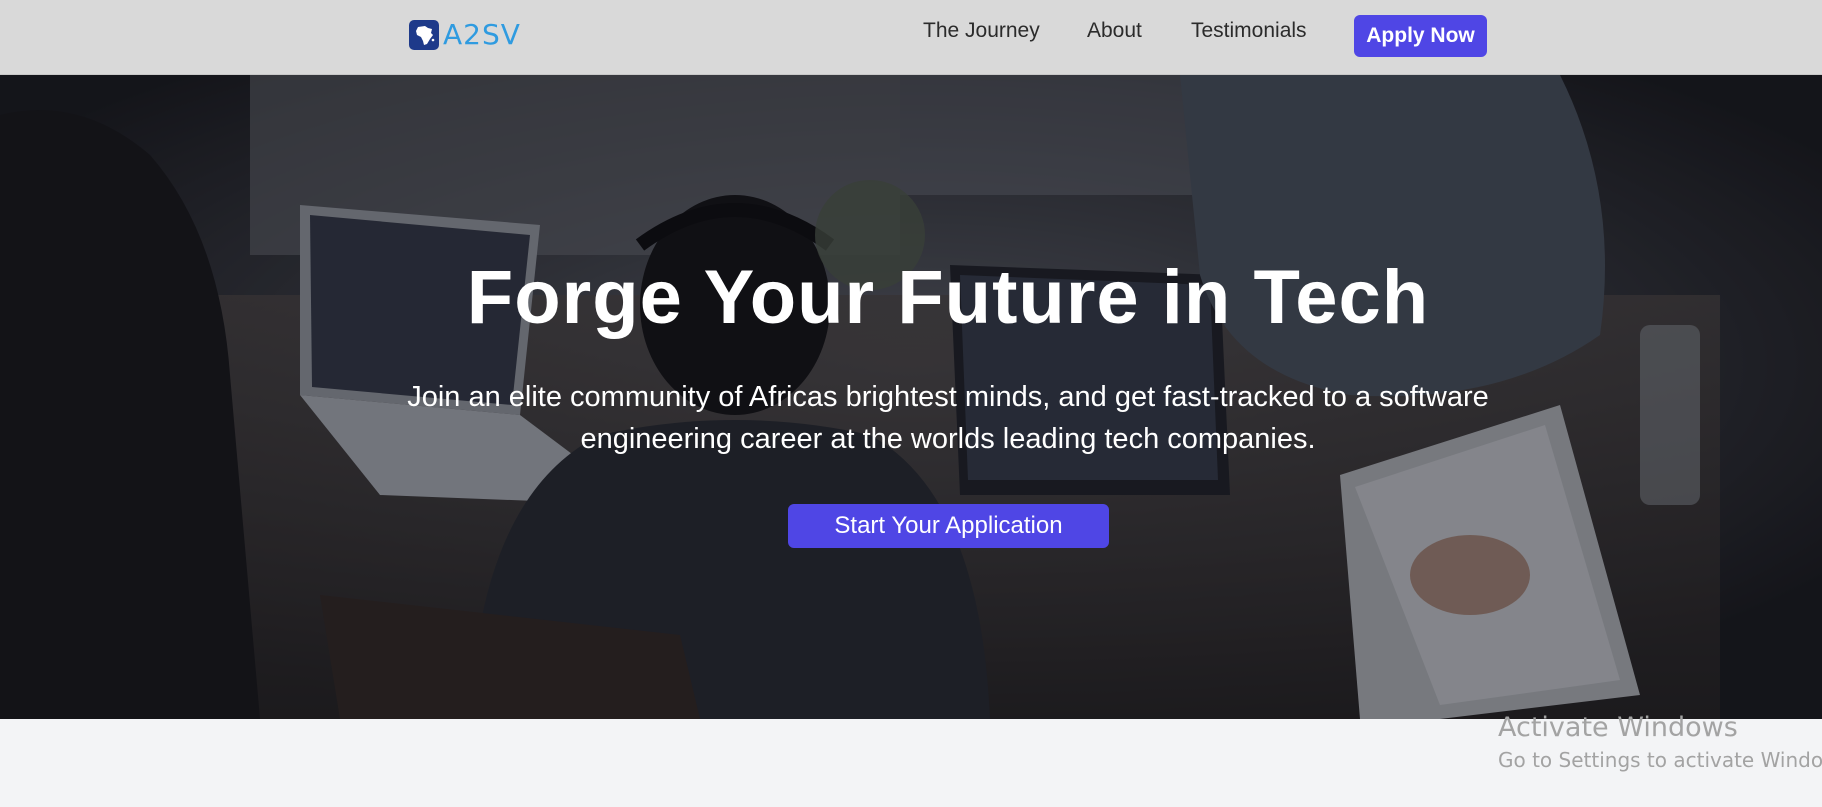 Image resolution: width=1822 pixels, height=807 pixels. Describe the element at coordinates (981, 31) in the screenshot. I see `nav-link-the-journey: The Journey` at that location.